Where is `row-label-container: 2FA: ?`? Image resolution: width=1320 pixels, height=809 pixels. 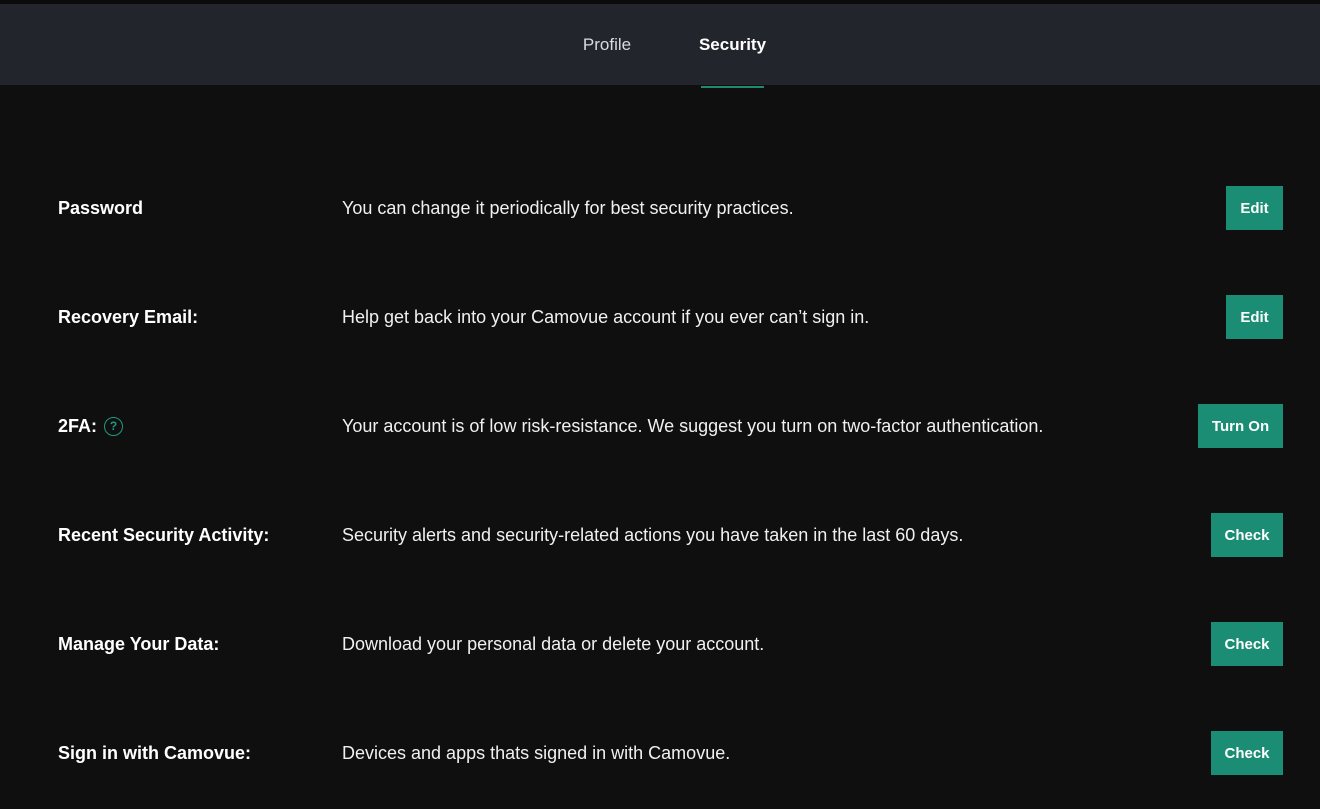
row-label-container: 2FA: ? is located at coordinates (91, 426).